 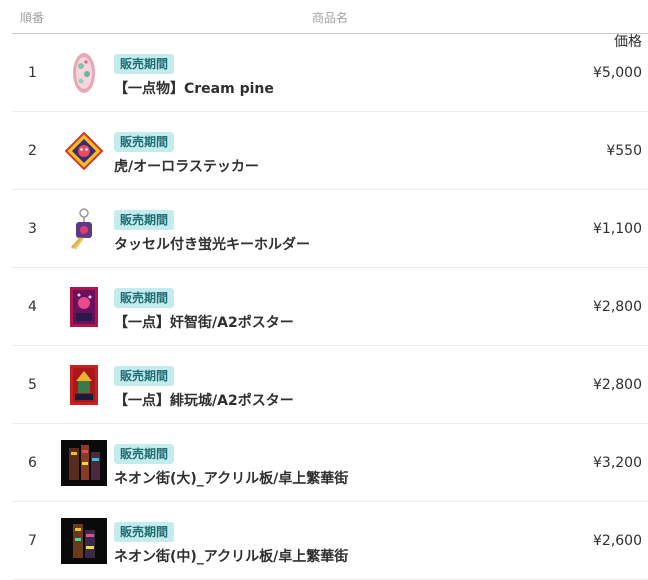 I want to click on row-index: 4, so click(x=32, y=307).